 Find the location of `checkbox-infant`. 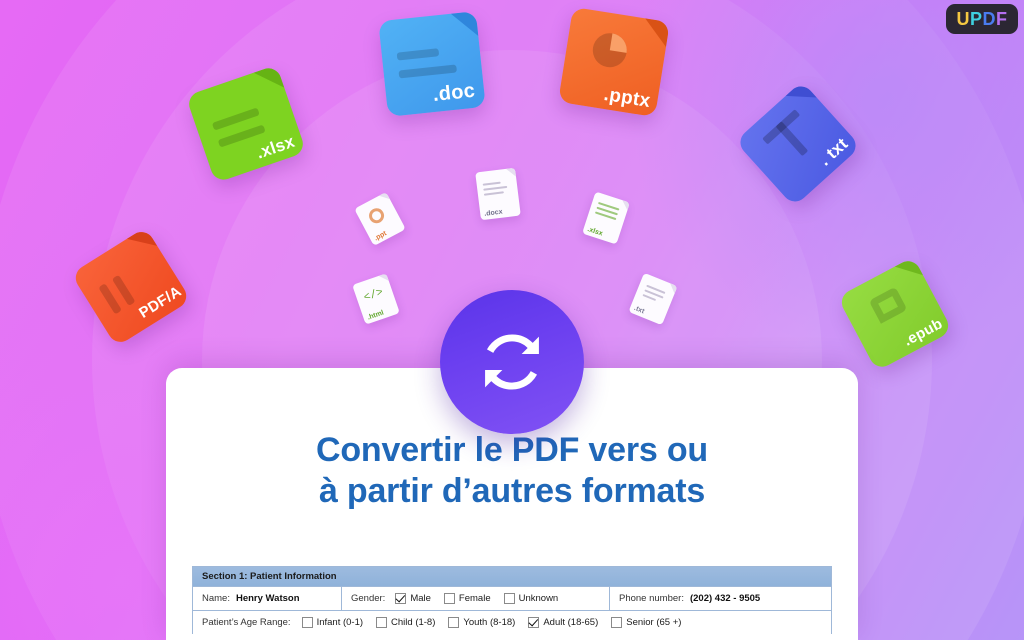

checkbox-infant is located at coordinates (307, 622).